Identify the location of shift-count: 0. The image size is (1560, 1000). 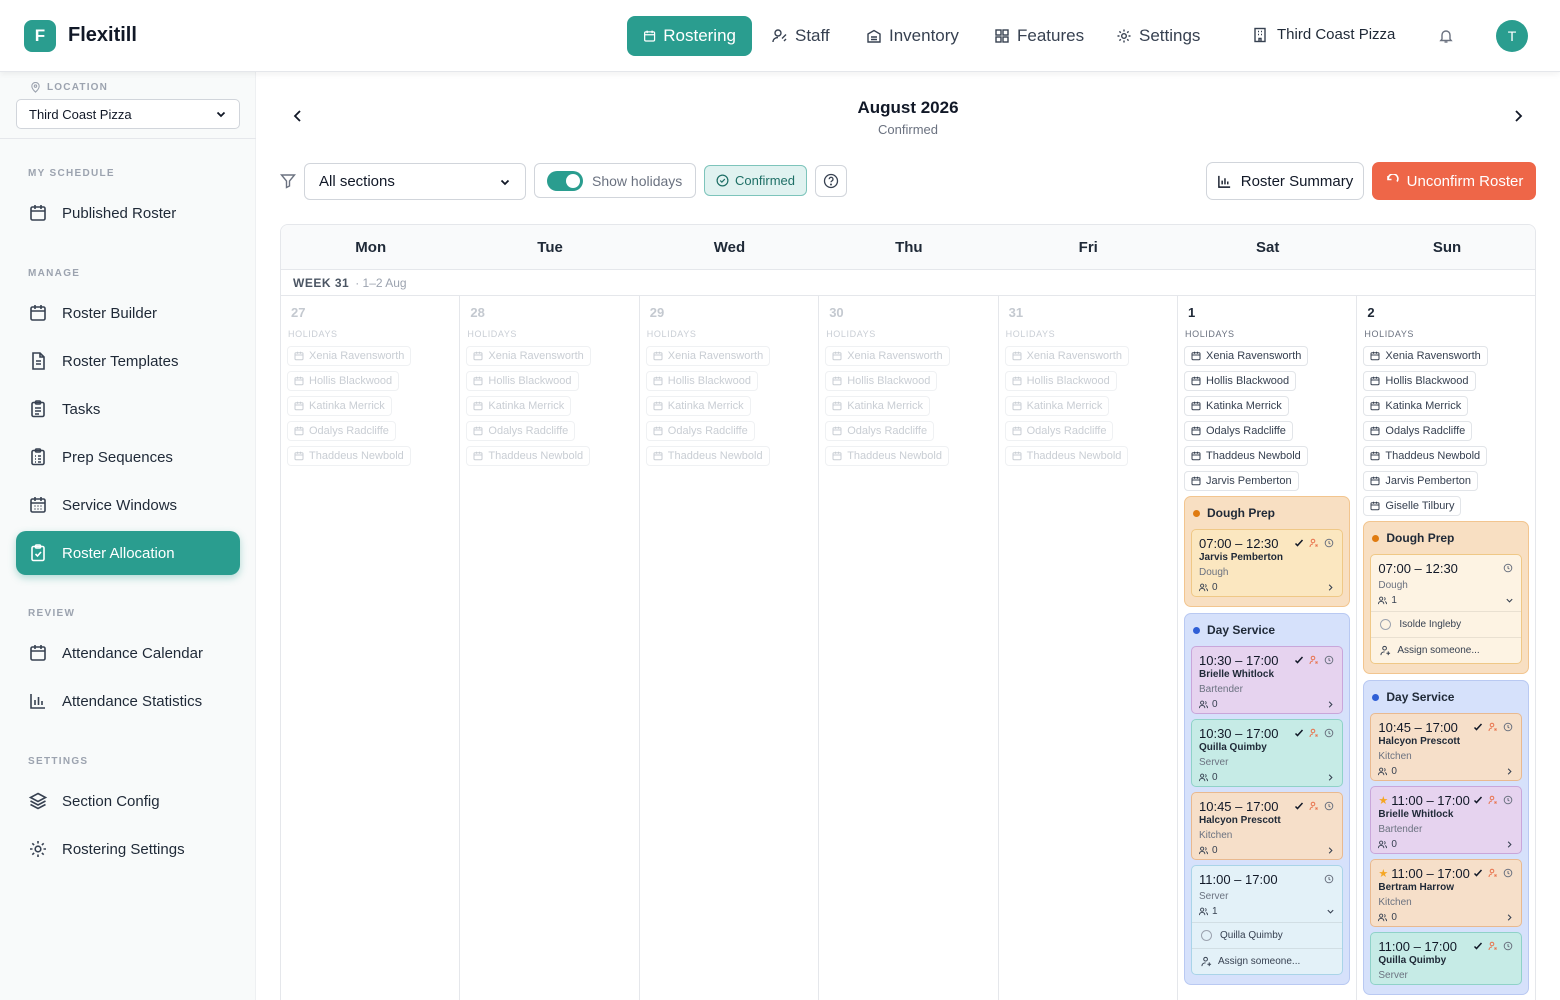
(1394, 771).